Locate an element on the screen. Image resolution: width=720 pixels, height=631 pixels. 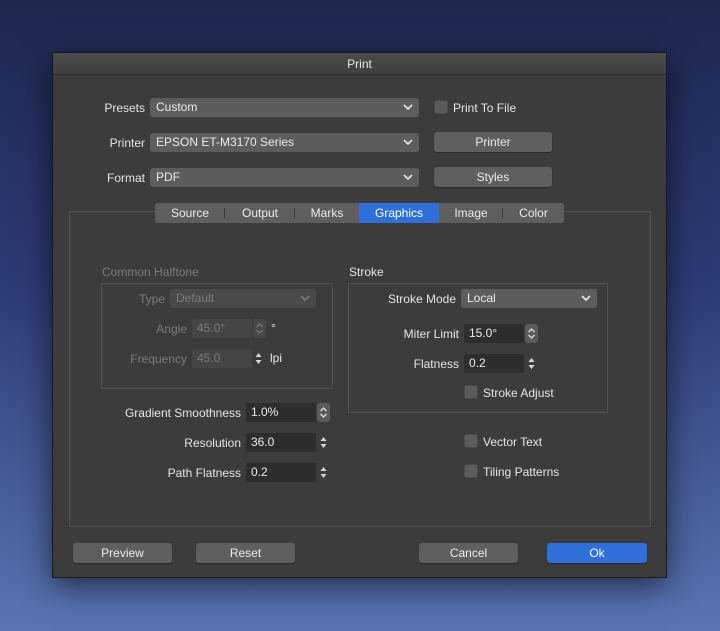
halftone-type-select: Default is located at coordinates (243, 298).